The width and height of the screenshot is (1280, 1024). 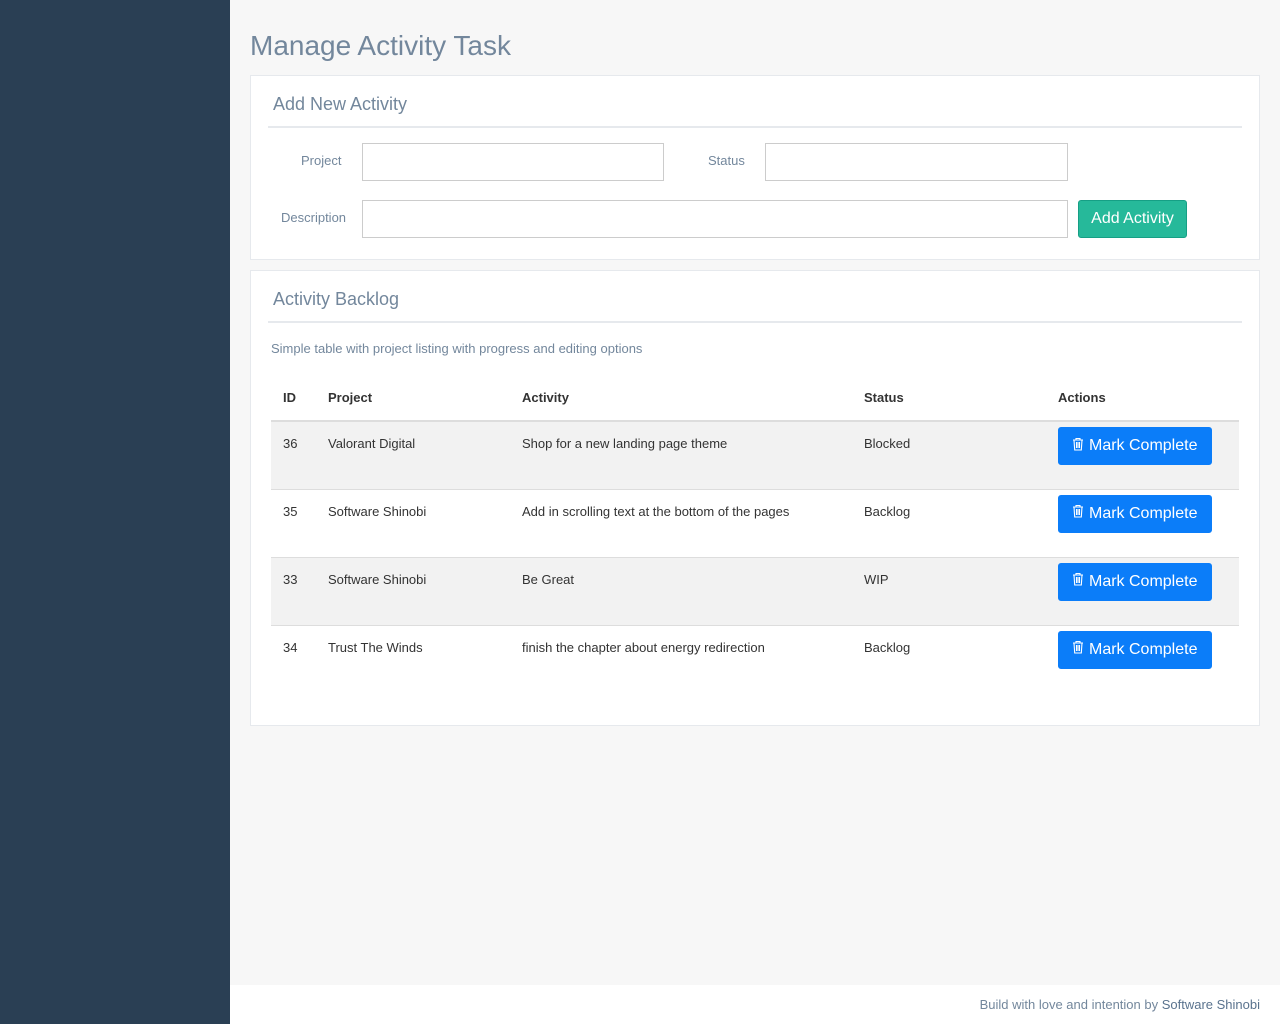 What do you see at coordinates (715, 219) in the screenshot?
I see `description-input` at bounding box center [715, 219].